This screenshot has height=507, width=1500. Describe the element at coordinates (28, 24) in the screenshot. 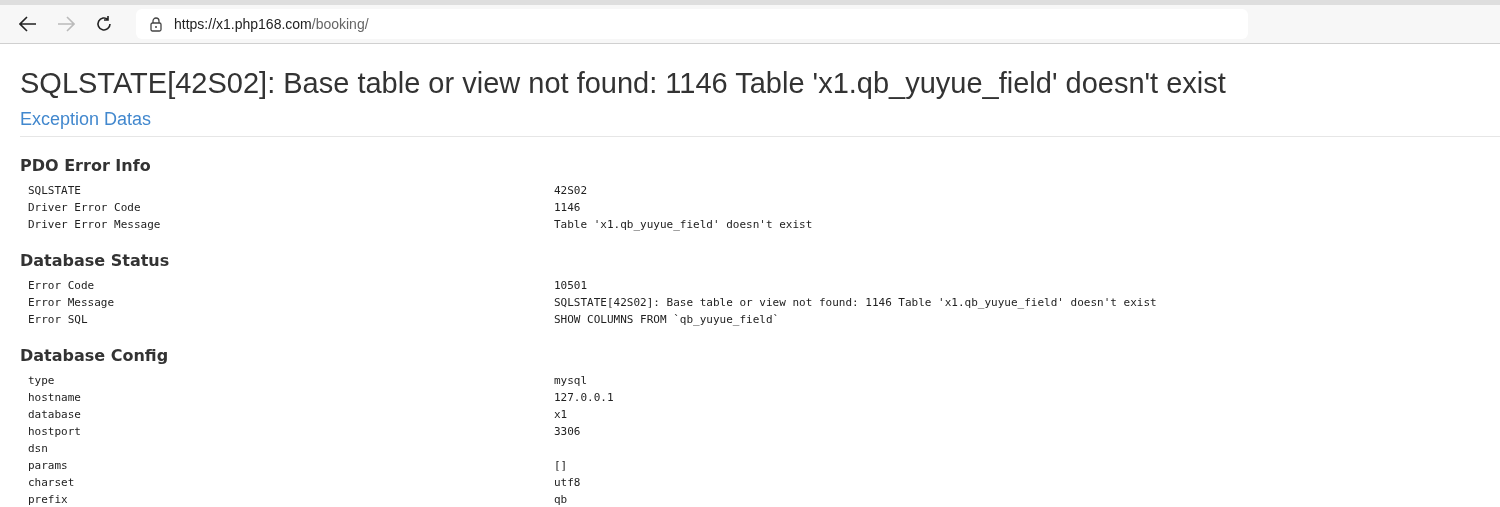

I see `back-button` at that location.